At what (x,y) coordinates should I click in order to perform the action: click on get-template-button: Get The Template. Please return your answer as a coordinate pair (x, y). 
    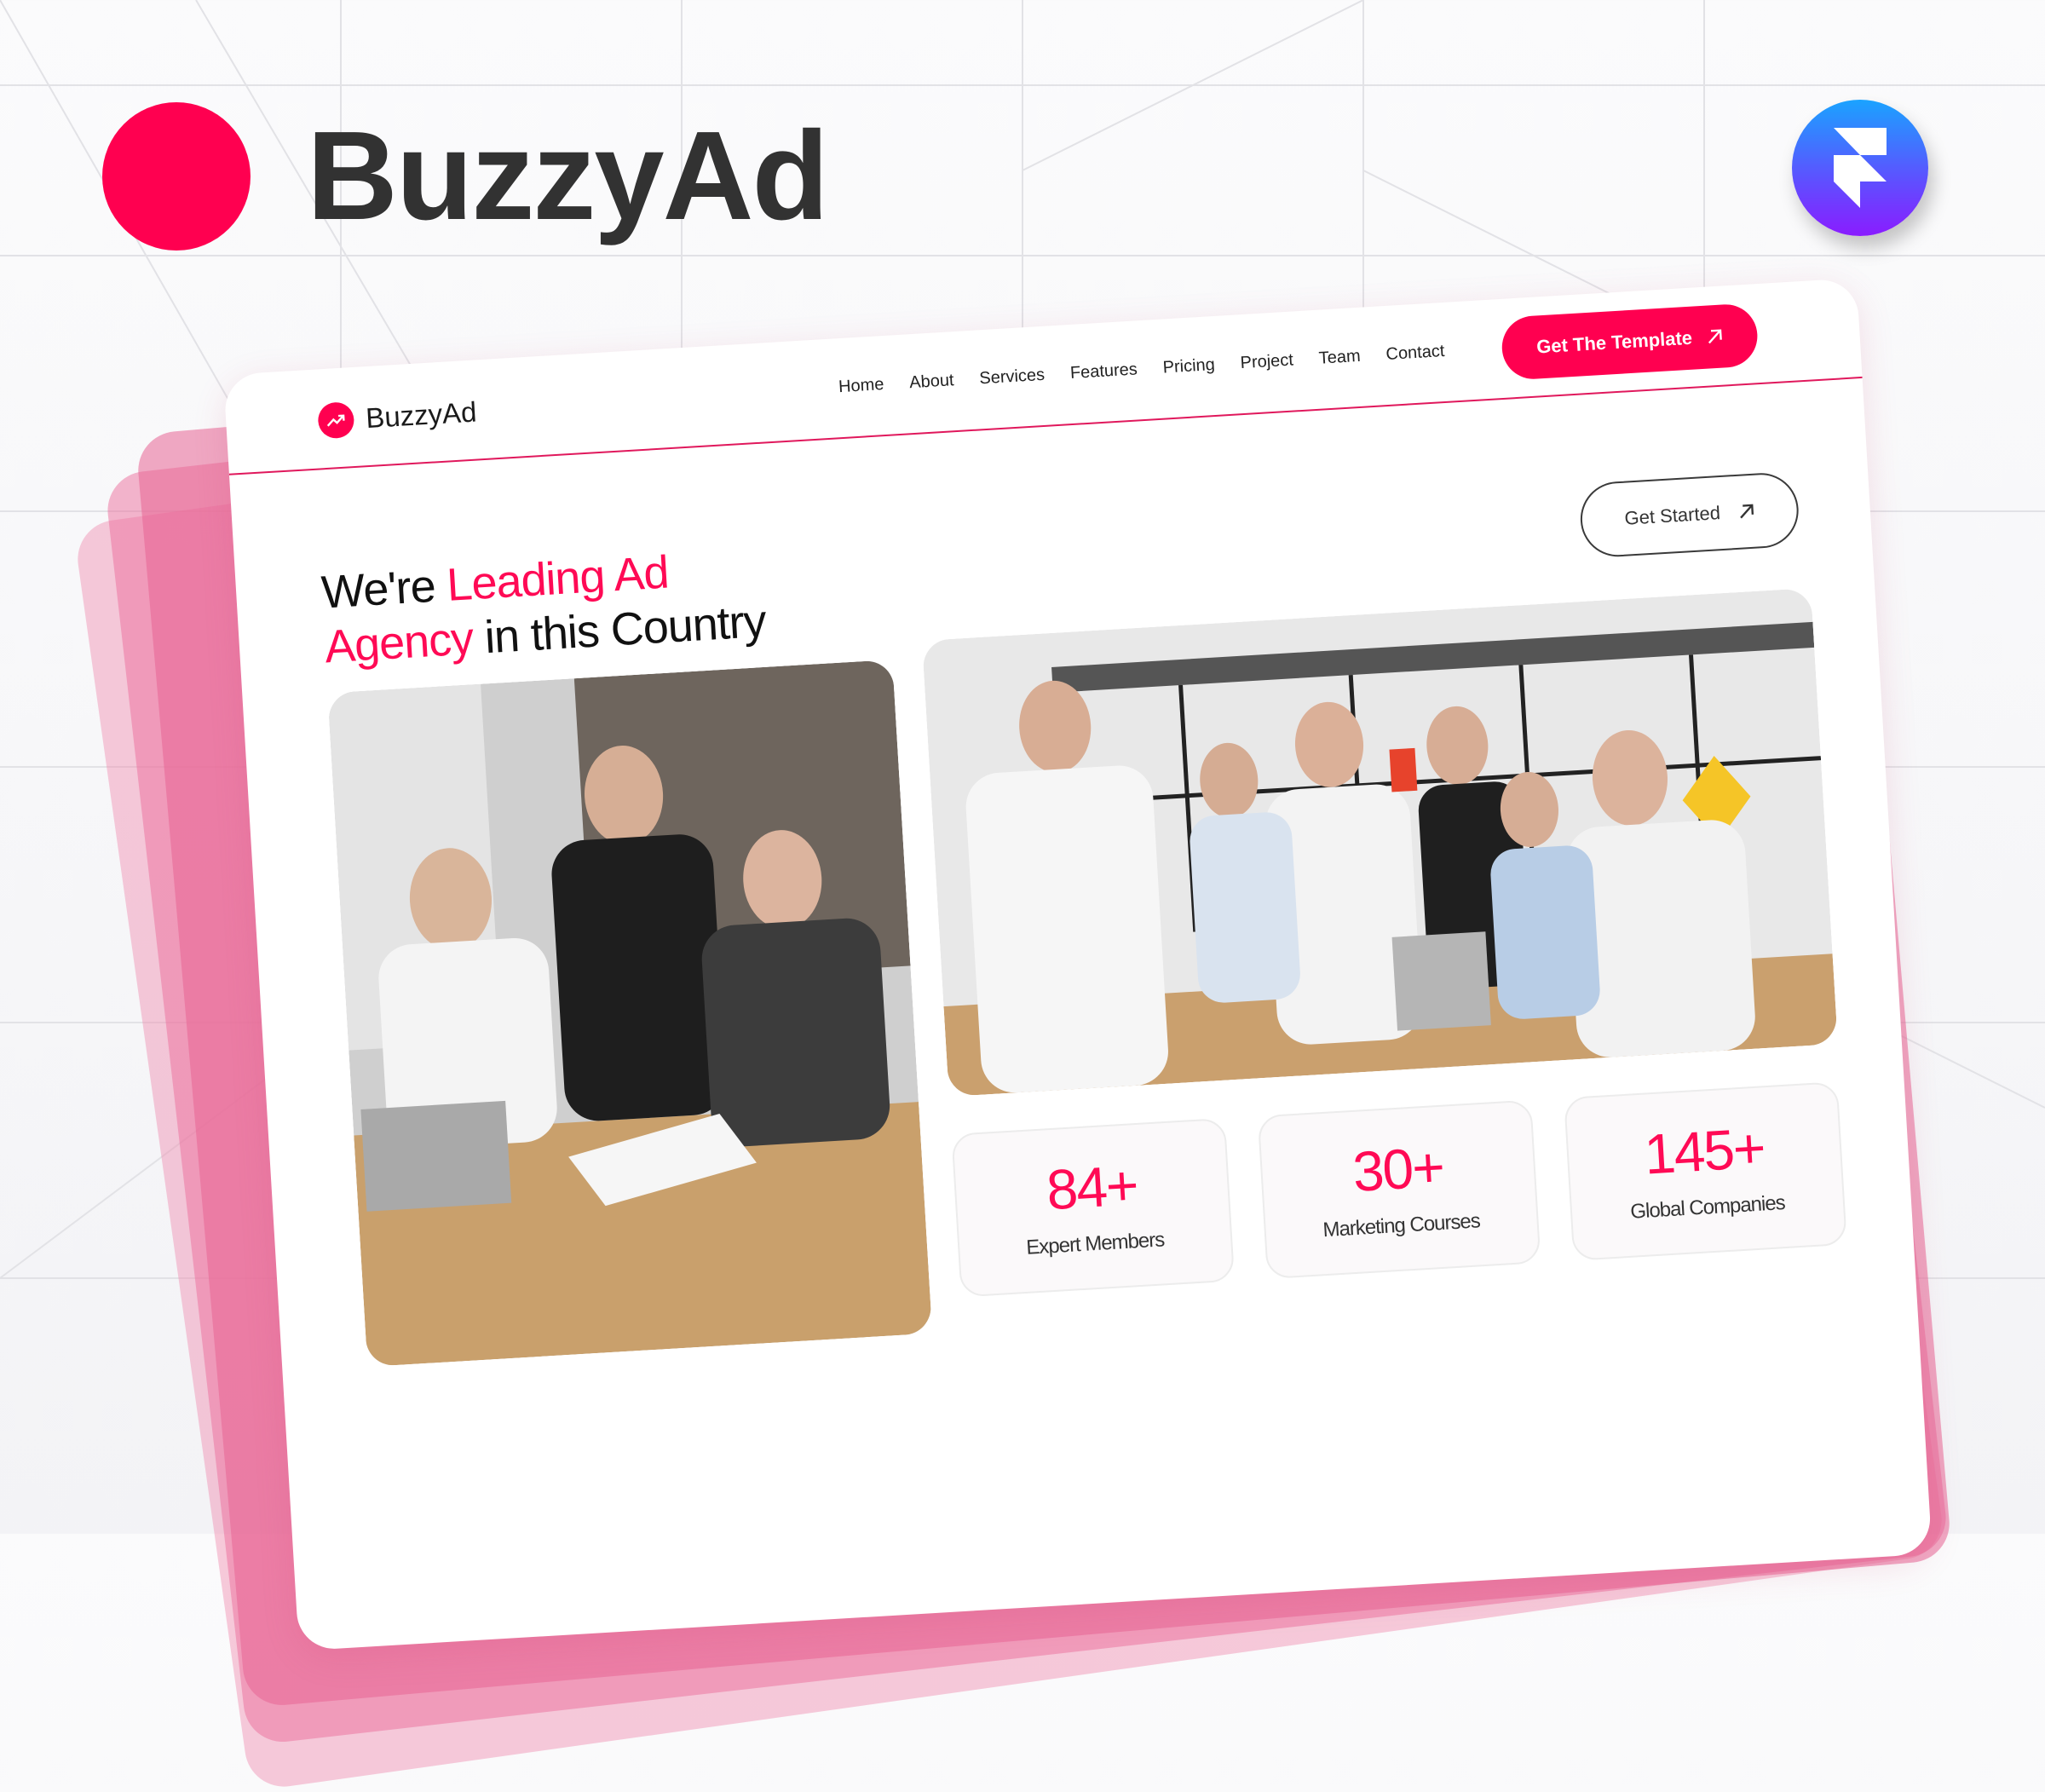
    Looking at the image, I should click on (1630, 342).